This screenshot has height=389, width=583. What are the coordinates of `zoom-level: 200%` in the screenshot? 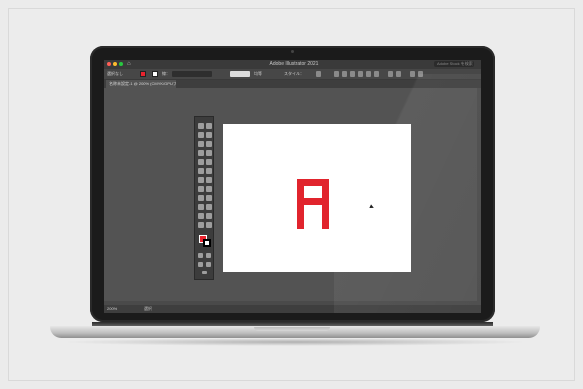 It's located at (112, 309).